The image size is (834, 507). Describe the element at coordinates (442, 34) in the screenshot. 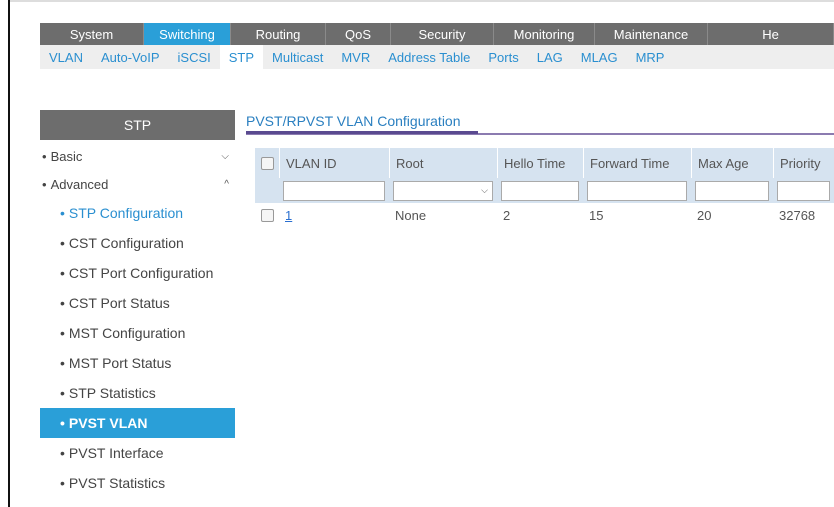

I see `nav-tab-security: Security` at that location.